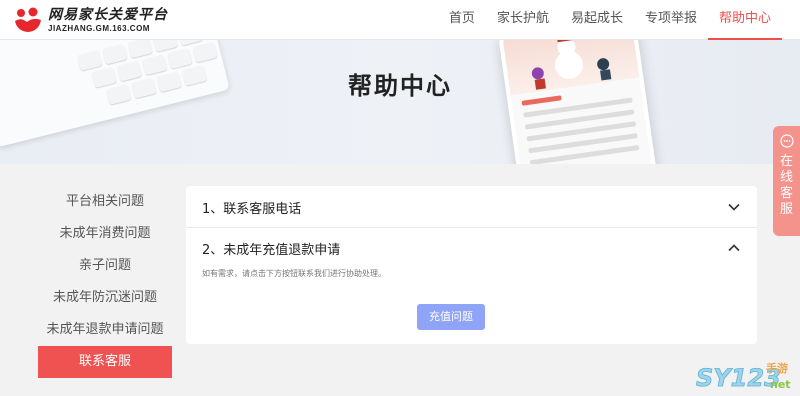  What do you see at coordinates (294, 273) in the screenshot?
I see `faq-answer-text: 如有需求，请点击下方按钮联系我们进行协助处理。` at bounding box center [294, 273].